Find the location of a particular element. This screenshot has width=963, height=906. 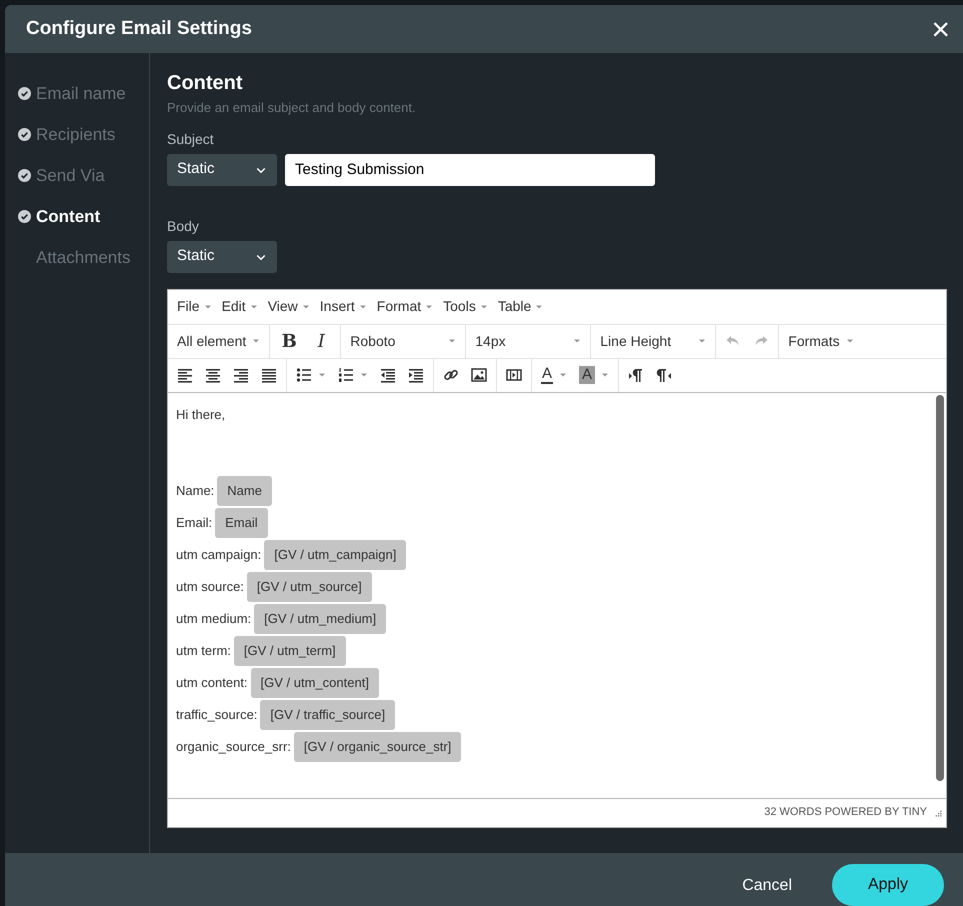

merge-tag: [GV / organic_source_str] is located at coordinates (378, 747).